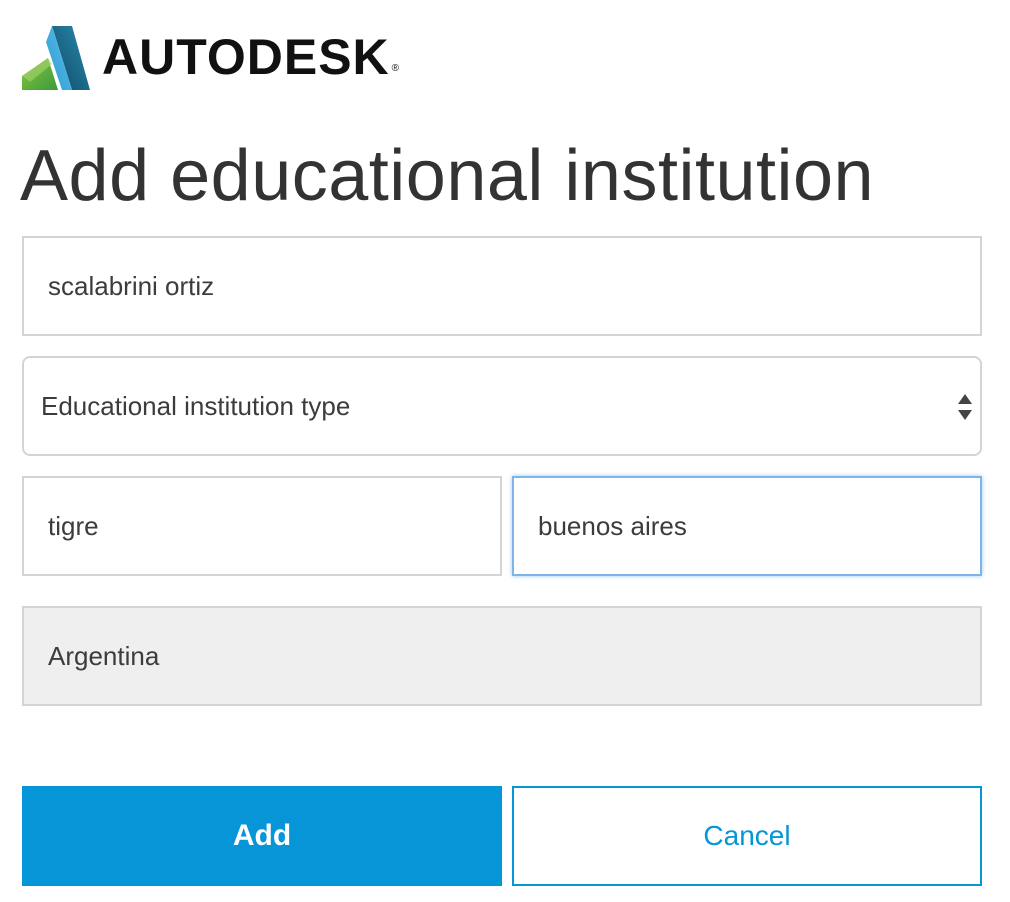 The image size is (1010, 902). I want to click on country-input, so click(502, 656).